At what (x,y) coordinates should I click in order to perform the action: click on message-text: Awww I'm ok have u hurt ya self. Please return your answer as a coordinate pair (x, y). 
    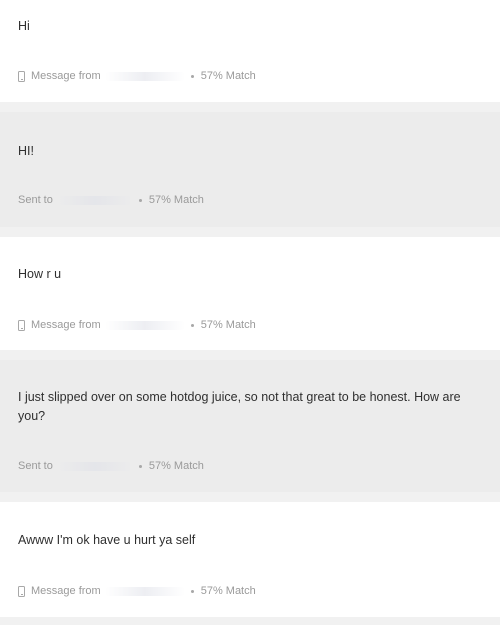
    Looking at the image, I should click on (107, 540).